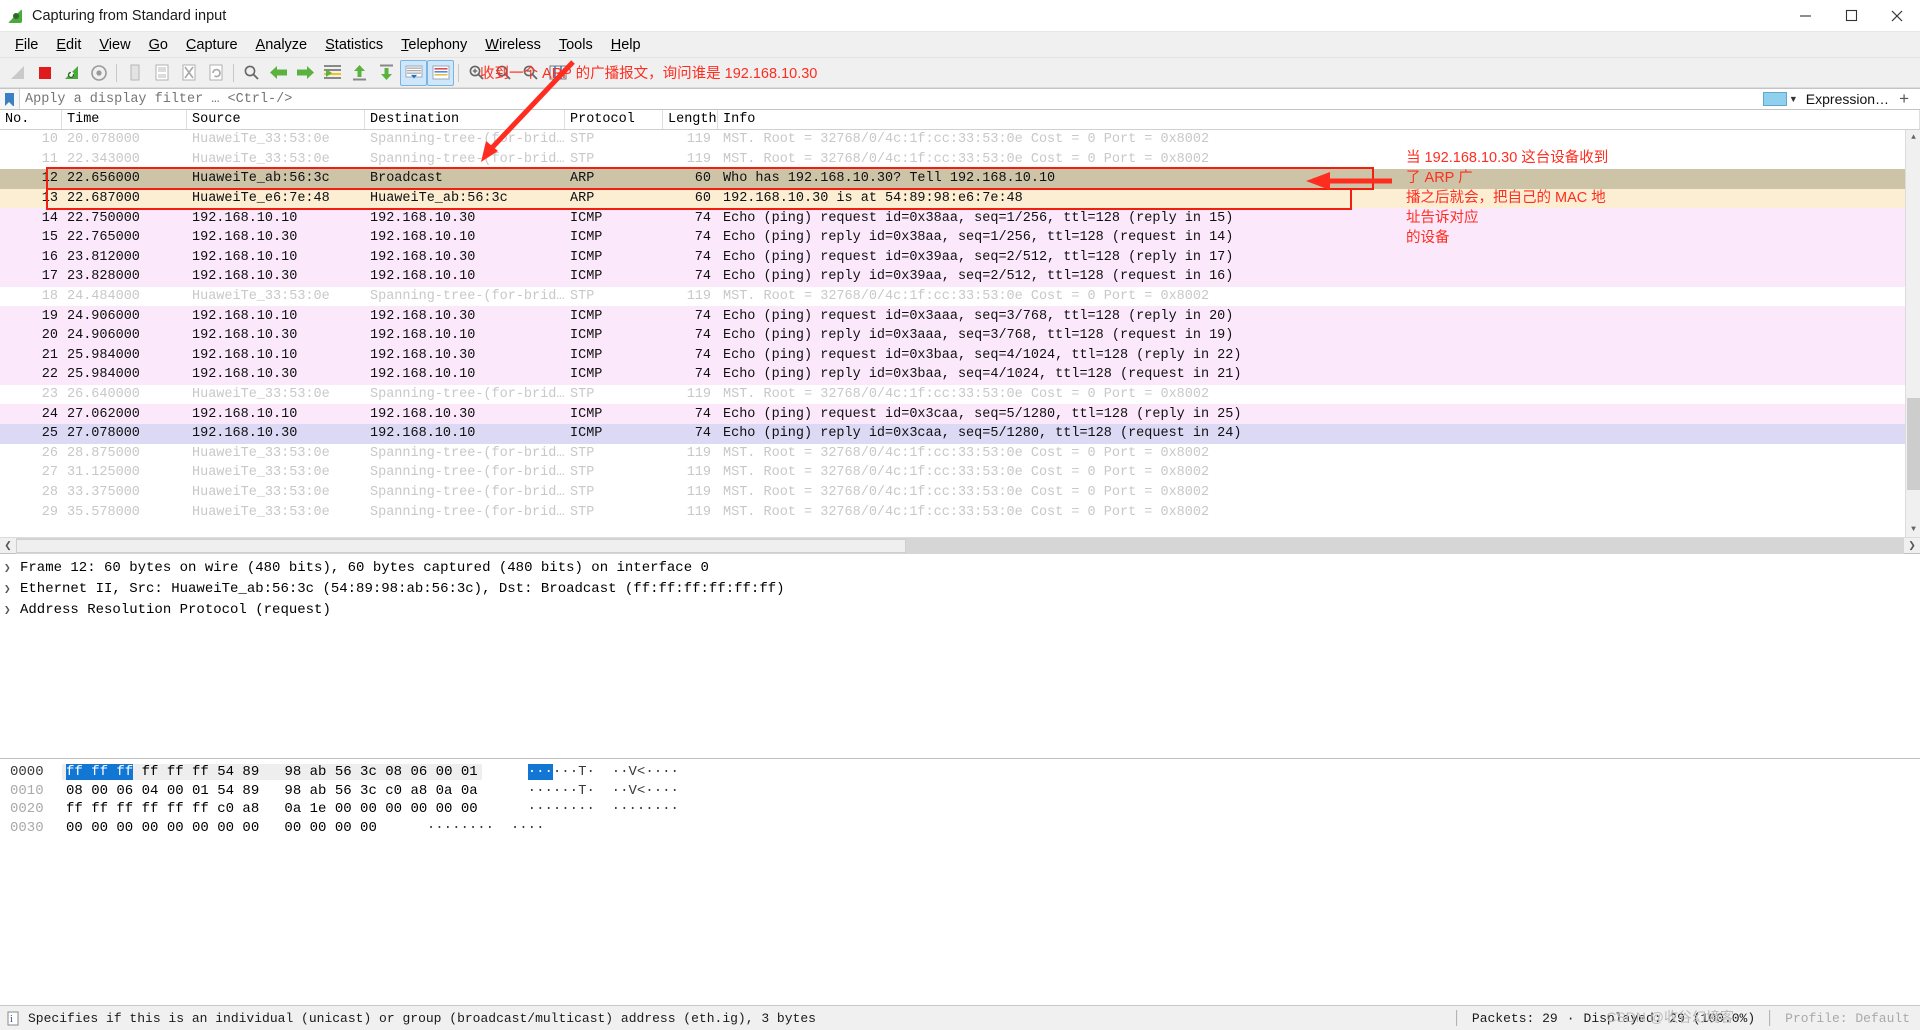 The image size is (1920, 1030). Describe the element at coordinates (582, 140) in the screenshot. I see `packet-protocol: STP` at that location.